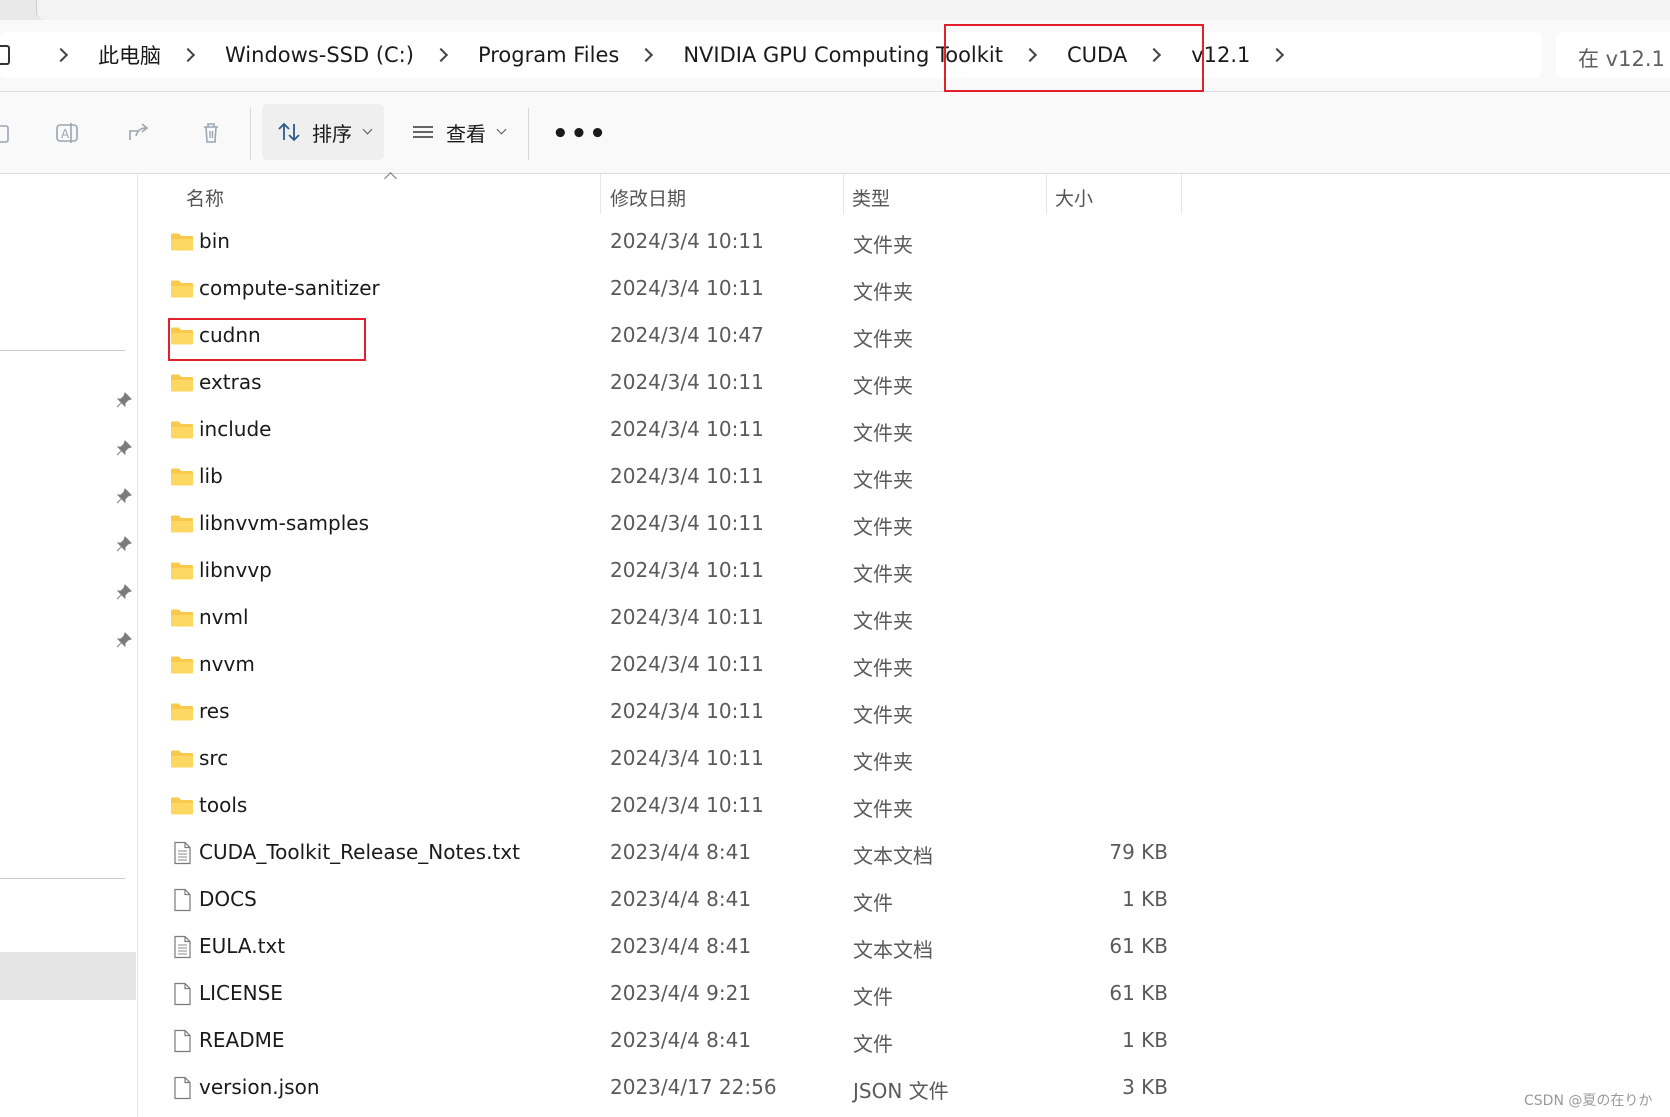 The image size is (1670, 1117). I want to click on rename-icon: A, so click(67, 133).